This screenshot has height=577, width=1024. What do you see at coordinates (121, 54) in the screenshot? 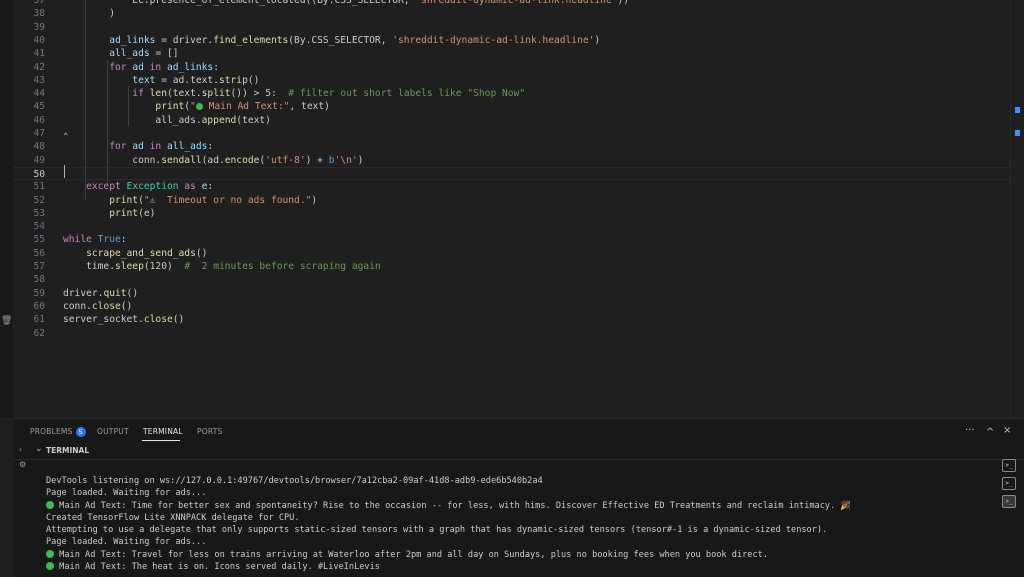
I see `code-text: all_ads = []` at bounding box center [121, 54].